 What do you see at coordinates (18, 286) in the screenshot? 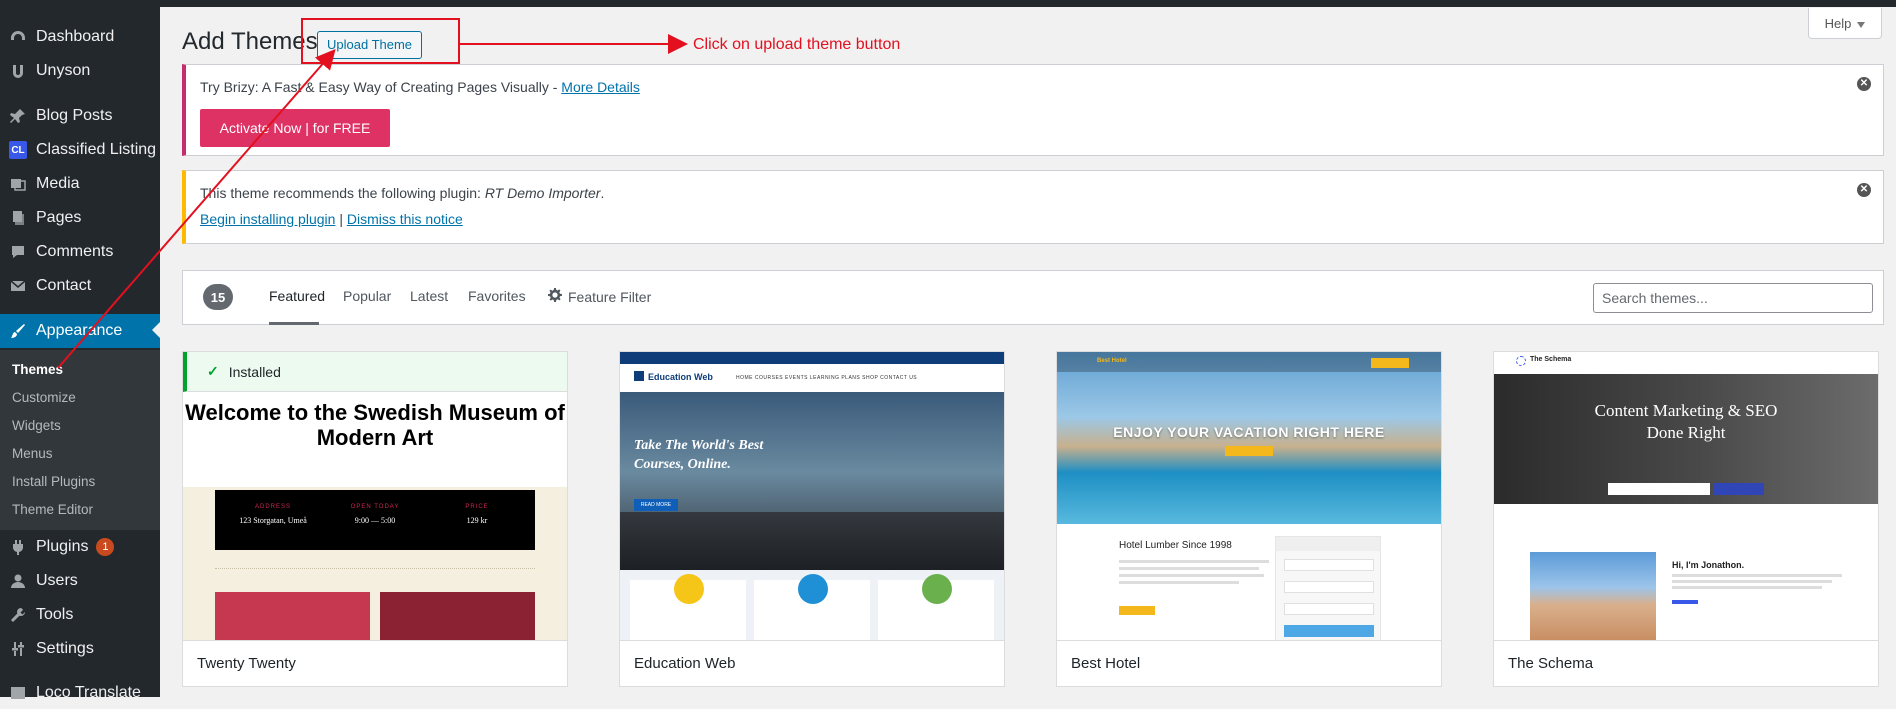
I see `mail-icon` at bounding box center [18, 286].